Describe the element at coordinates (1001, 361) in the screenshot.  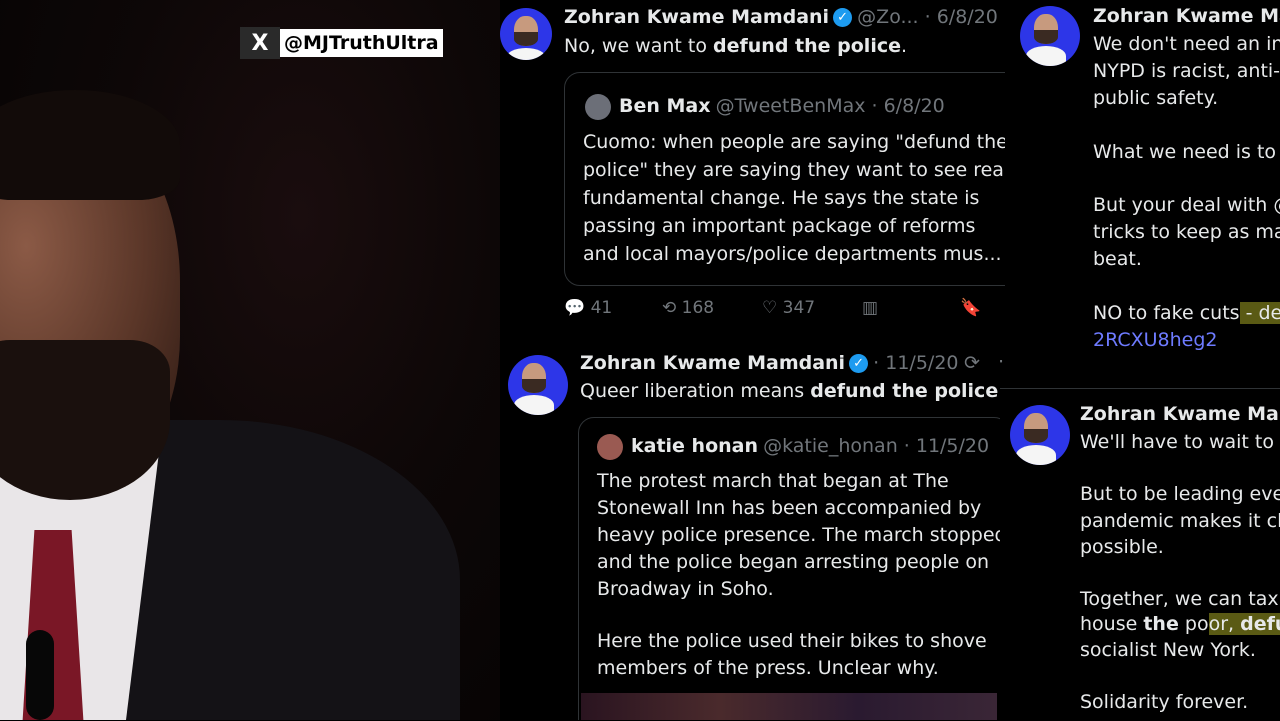
I see `more-icon: ⋯` at that location.